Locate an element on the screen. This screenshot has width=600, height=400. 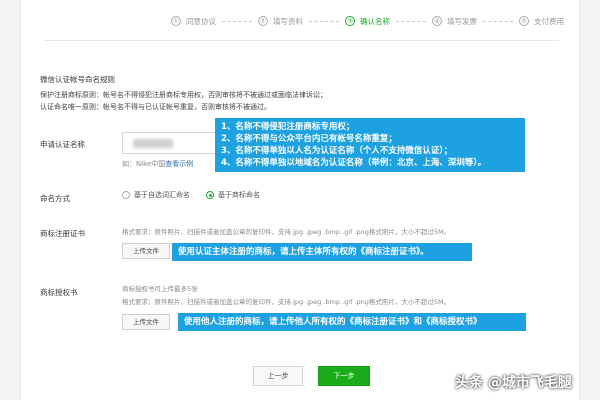
rules-line-unique: 认证命名唯一原则：帐号名不得与已认证帐号重复，否则审核将不被通过。 is located at coordinates (155, 107).